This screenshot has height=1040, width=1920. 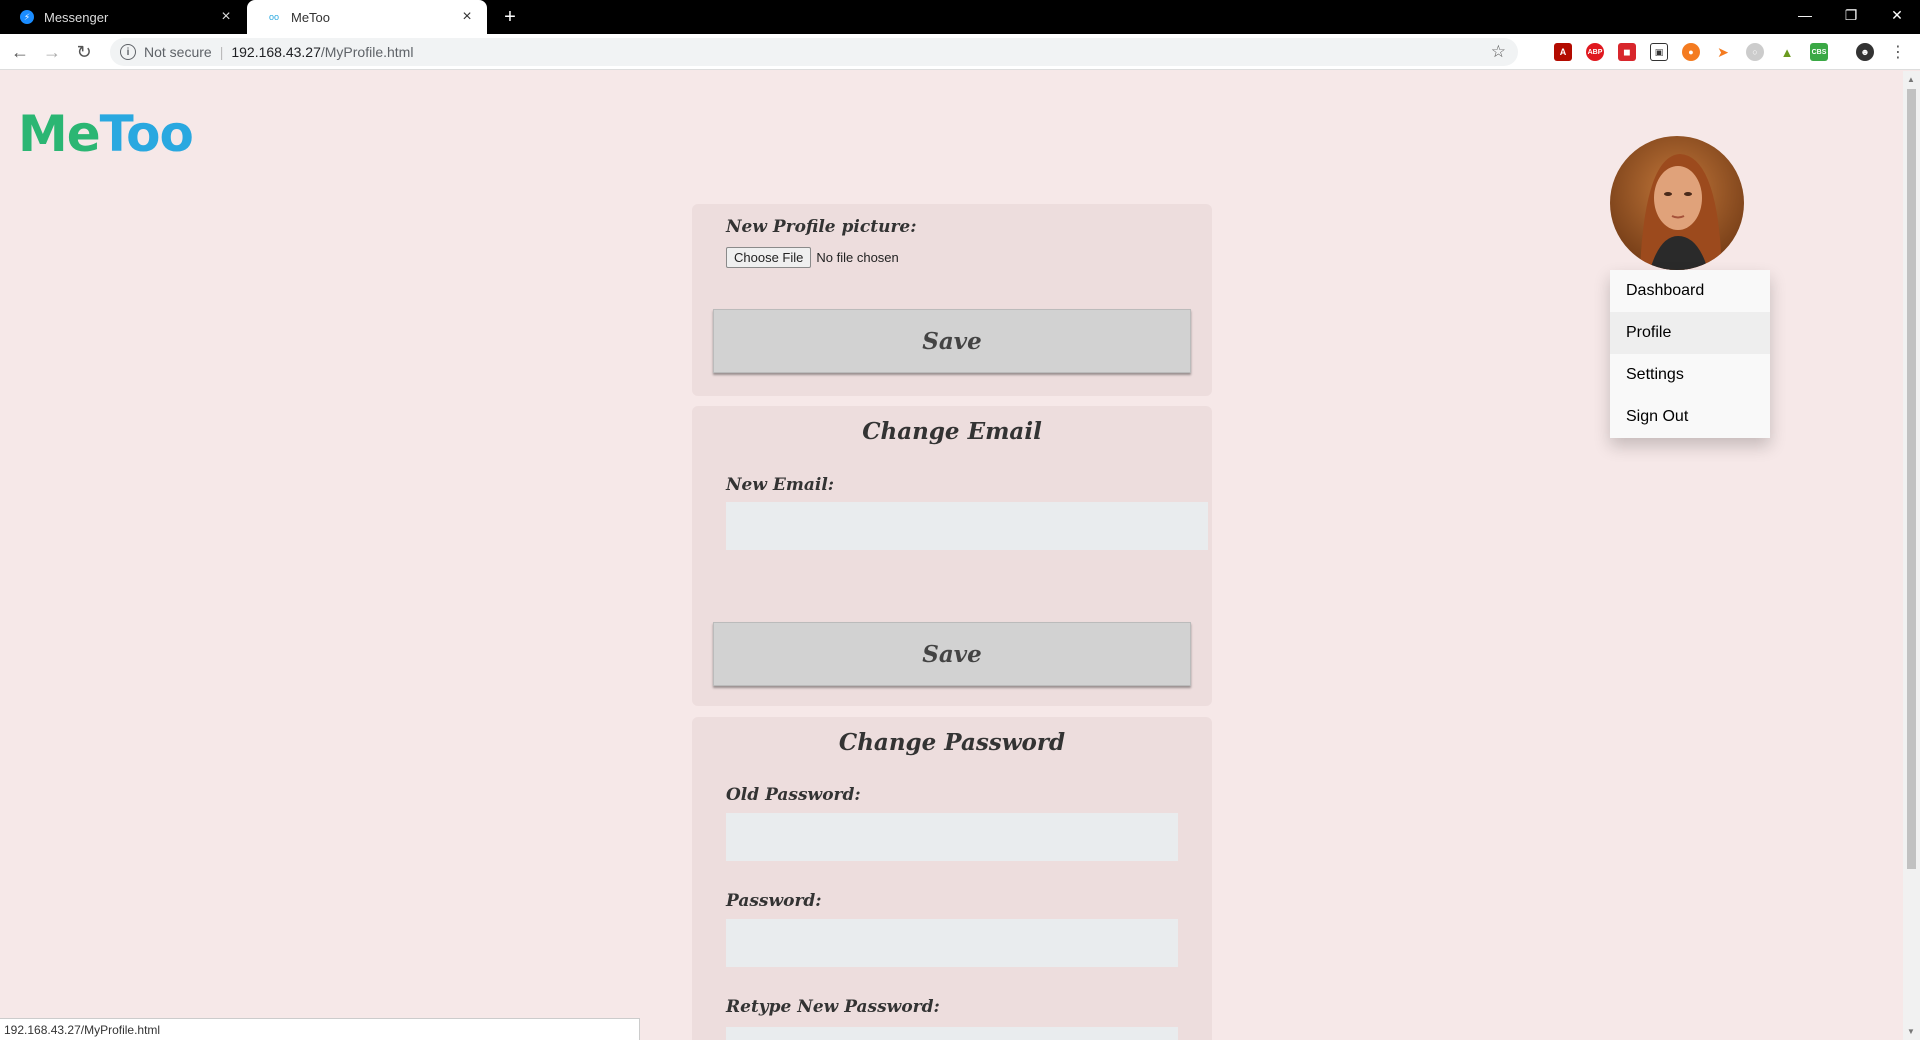 What do you see at coordinates (952, 742) in the screenshot?
I see `change-password-title: Change Password` at bounding box center [952, 742].